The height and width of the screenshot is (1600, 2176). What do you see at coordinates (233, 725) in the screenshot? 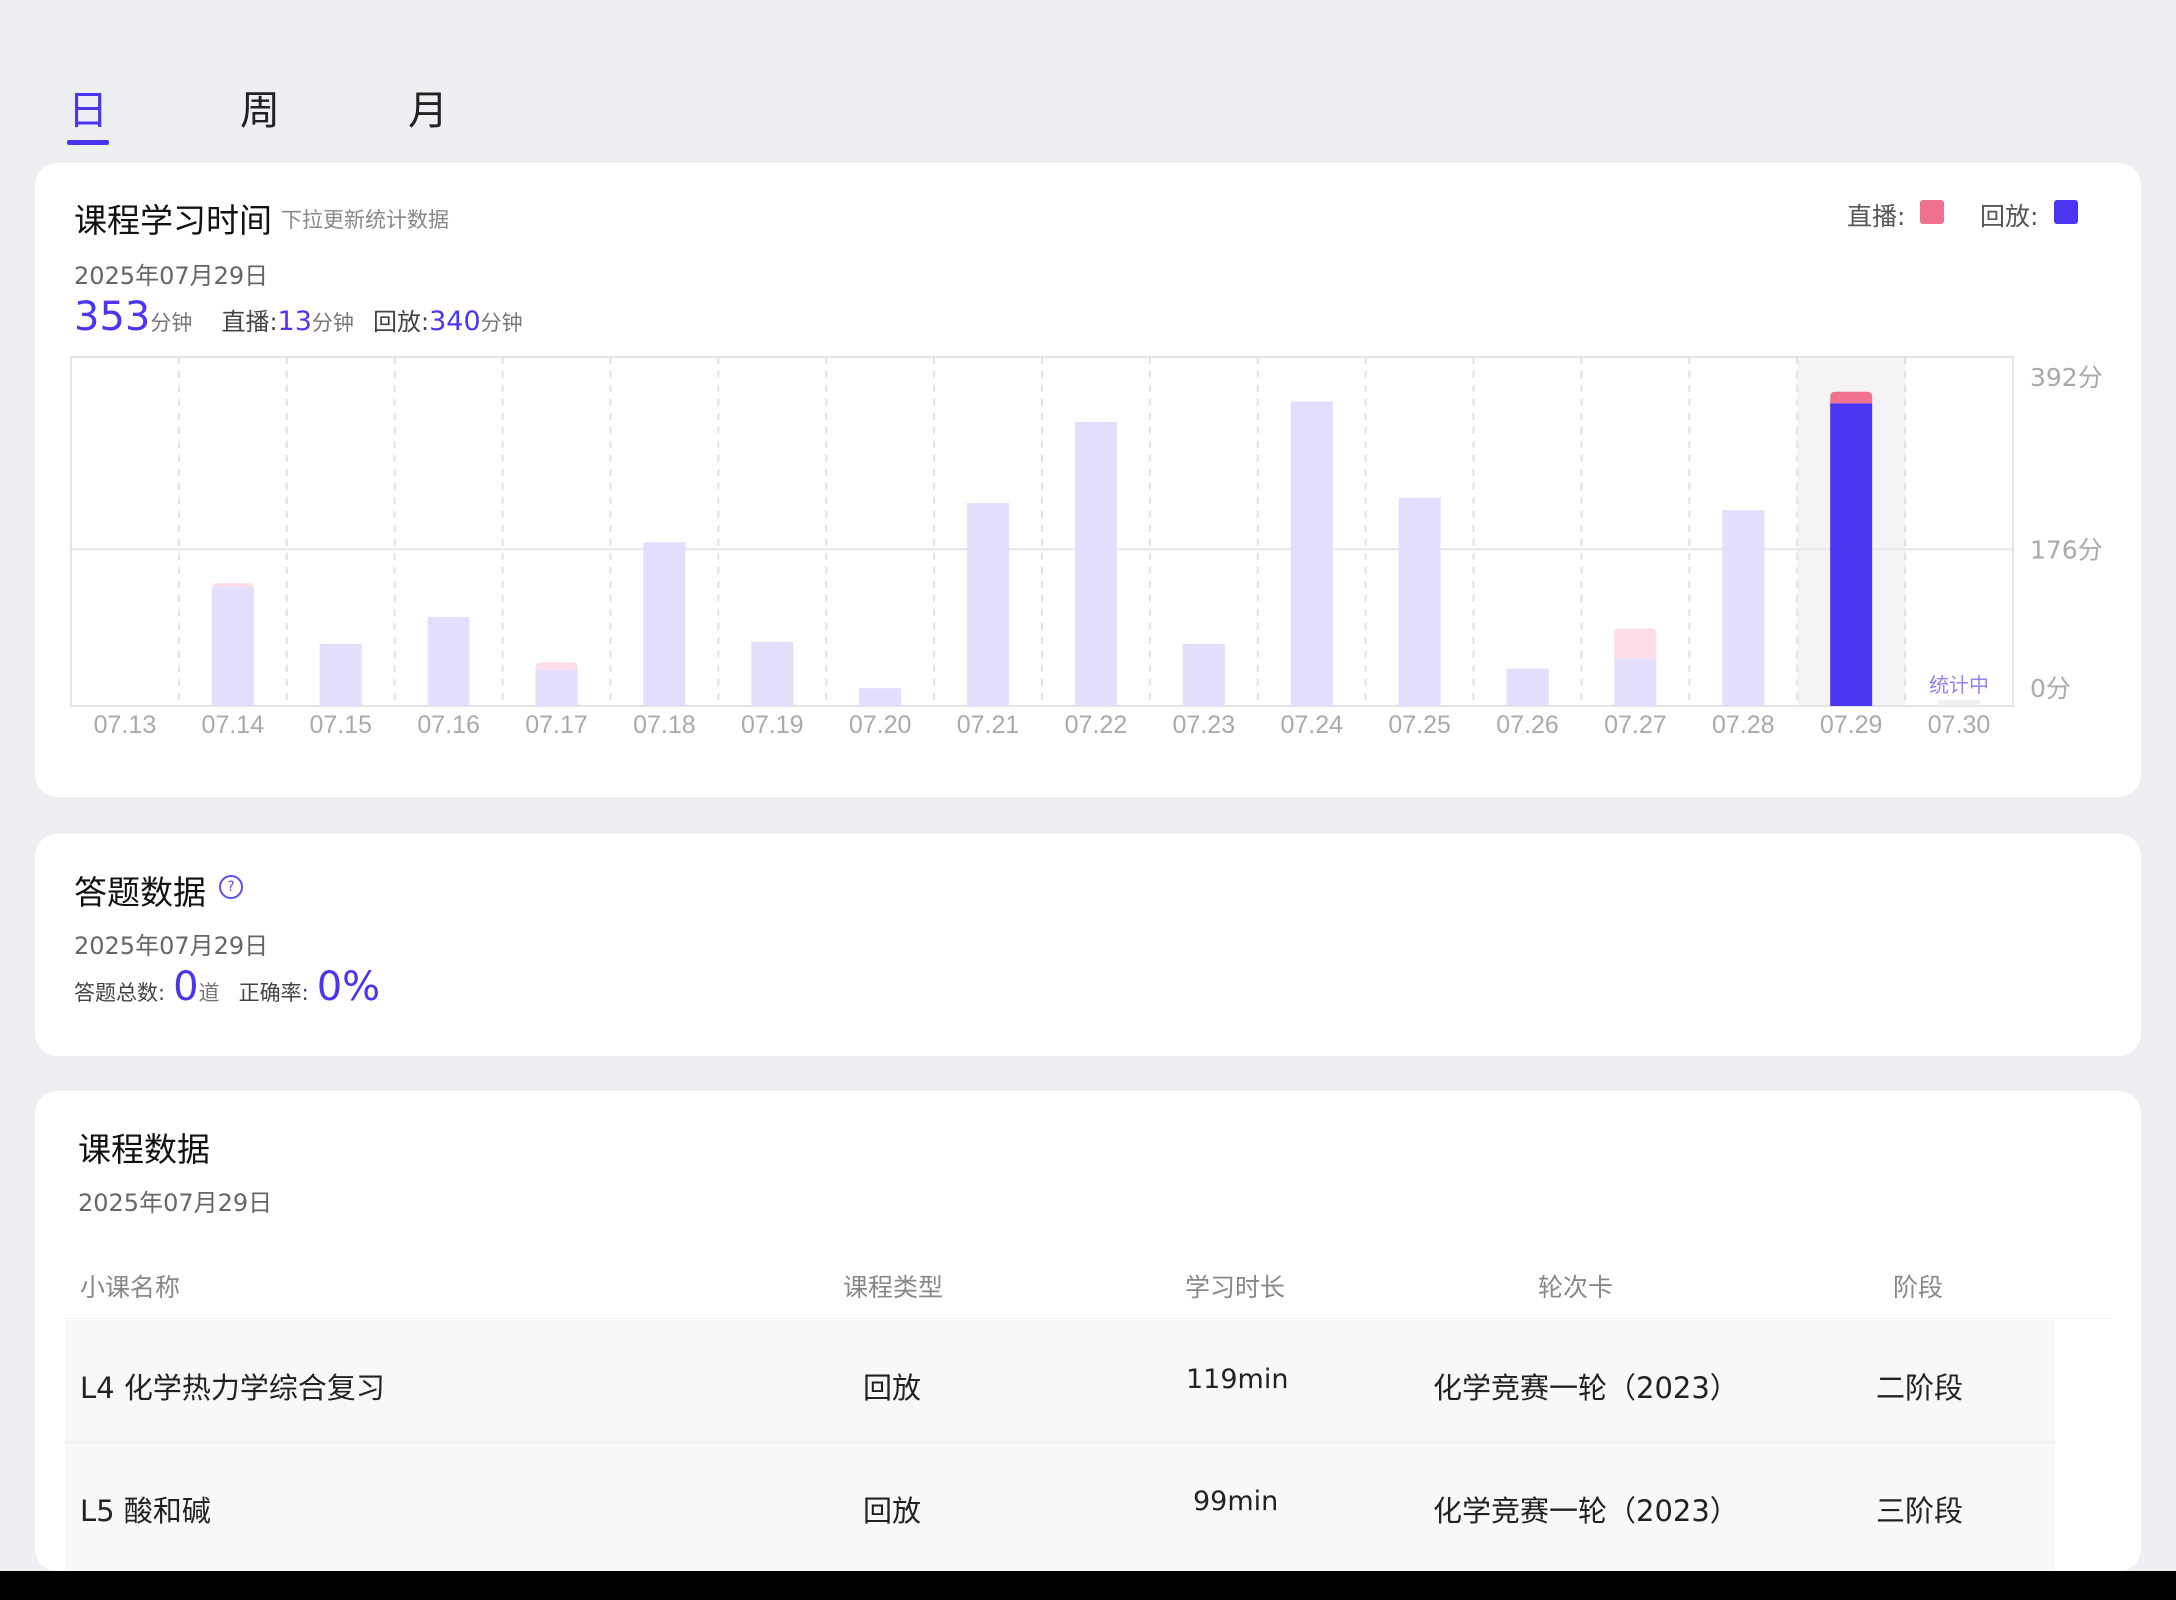
I see `x-tick-label: 07.14` at bounding box center [233, 725].